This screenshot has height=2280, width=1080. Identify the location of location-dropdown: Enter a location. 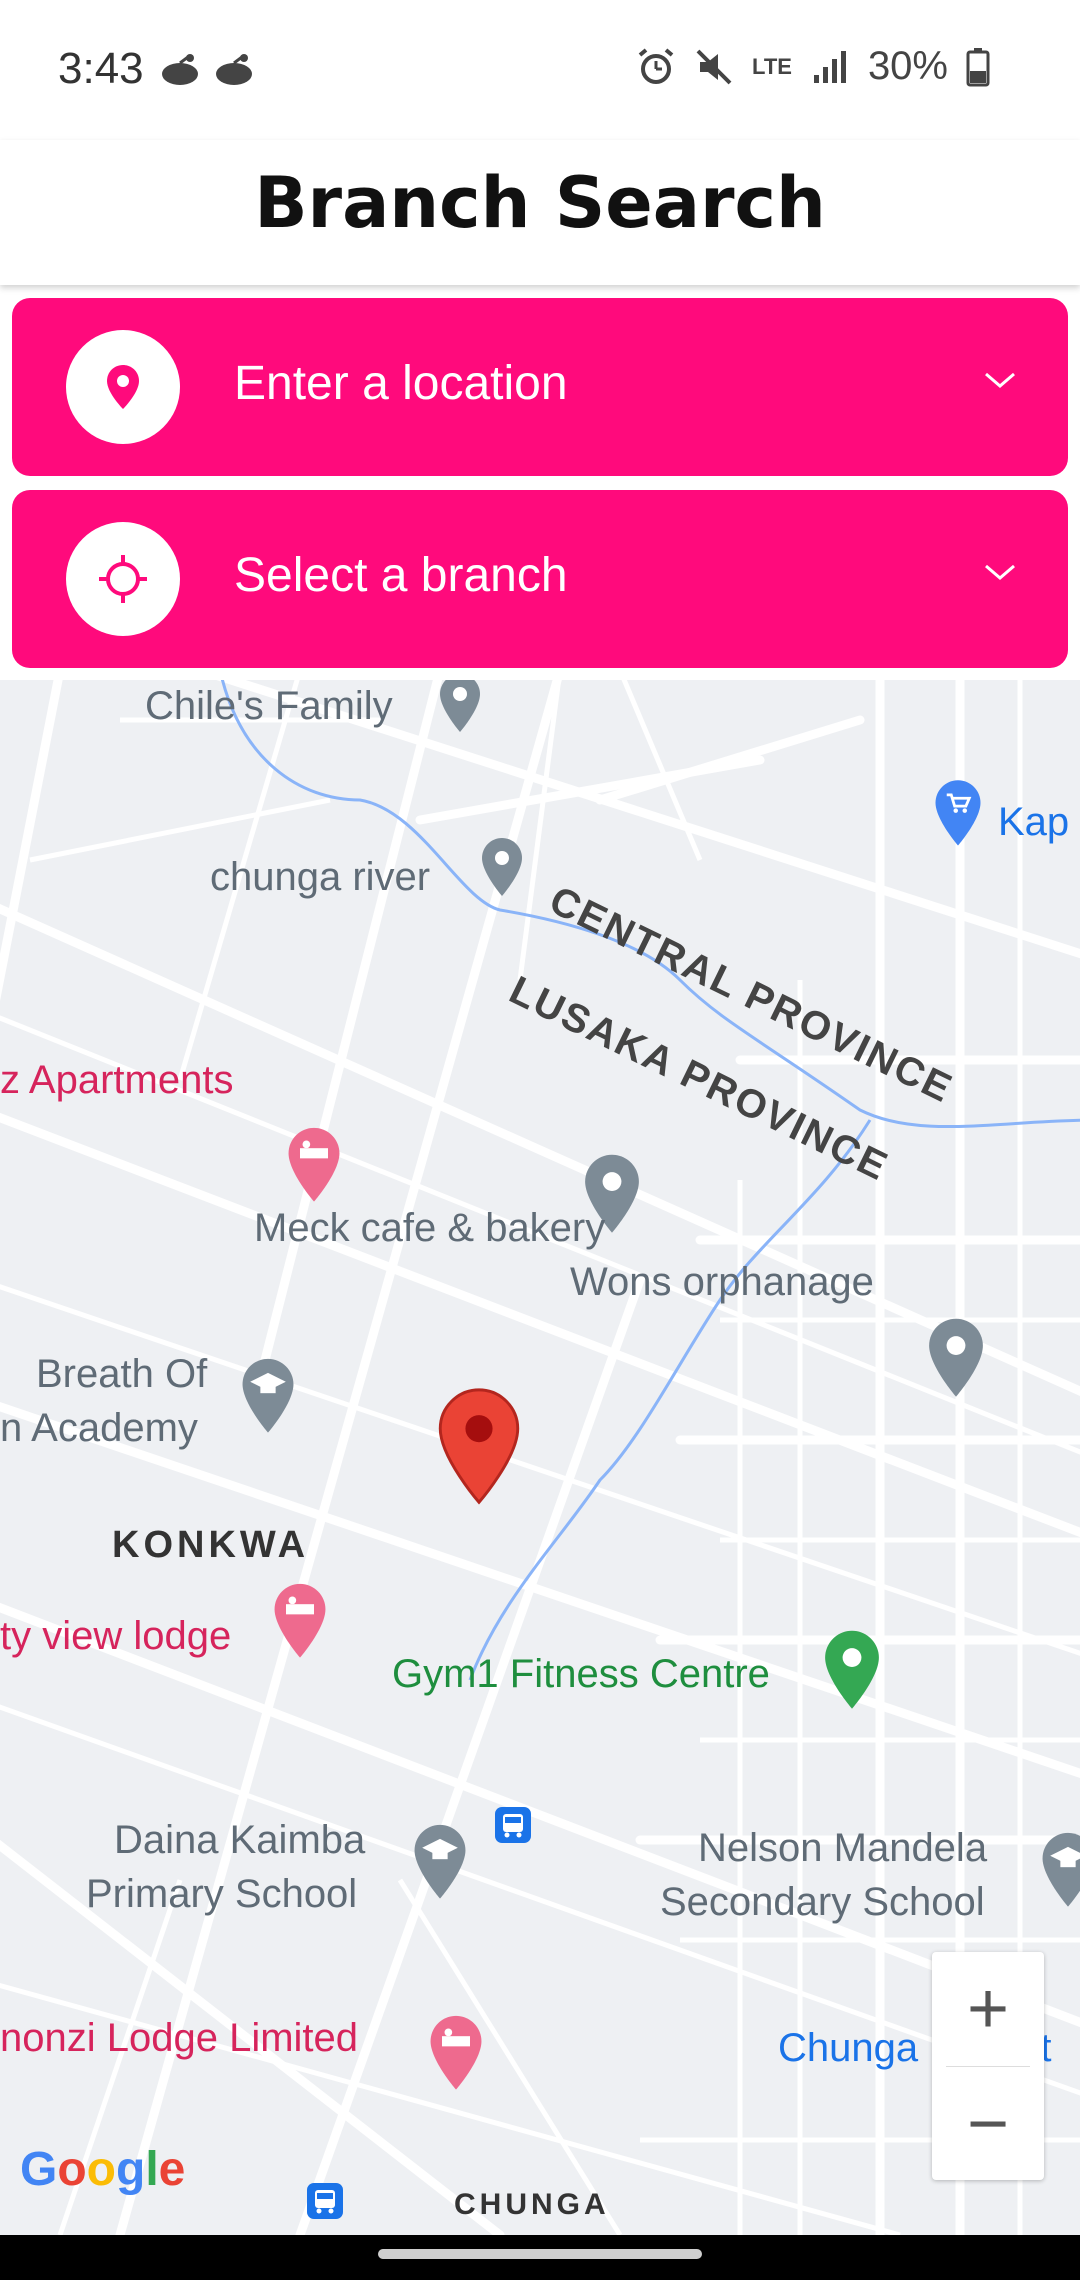
(540, 387).